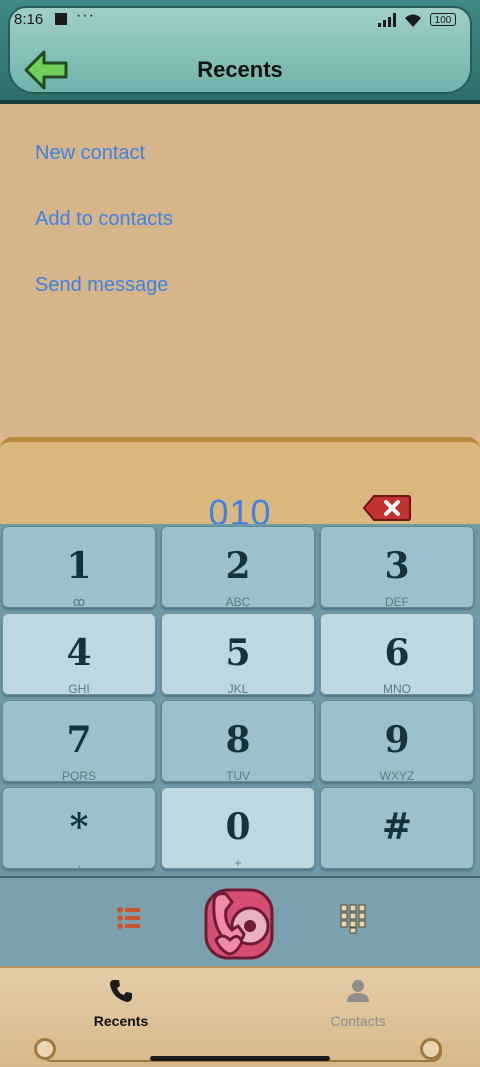  What do you see at coordinates (358, 1021) in the screenshot?
I see `tab-label: Contacts` at bounding box center [358, 1021].